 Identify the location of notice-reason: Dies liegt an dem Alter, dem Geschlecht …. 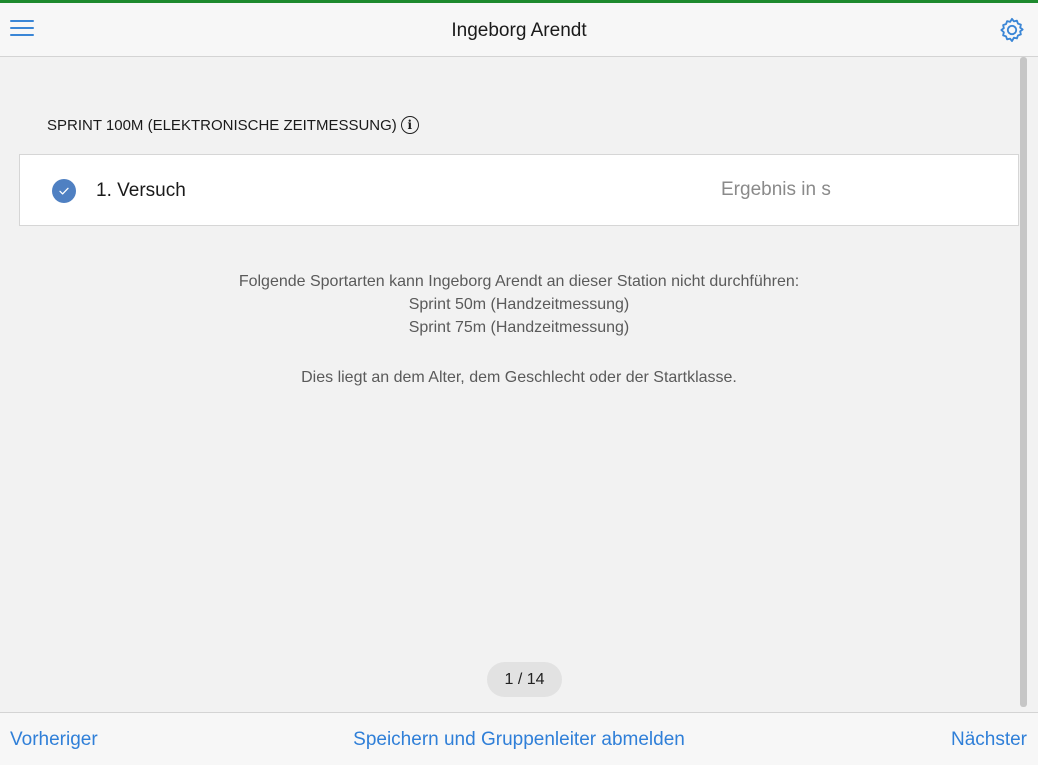
(519, 377).